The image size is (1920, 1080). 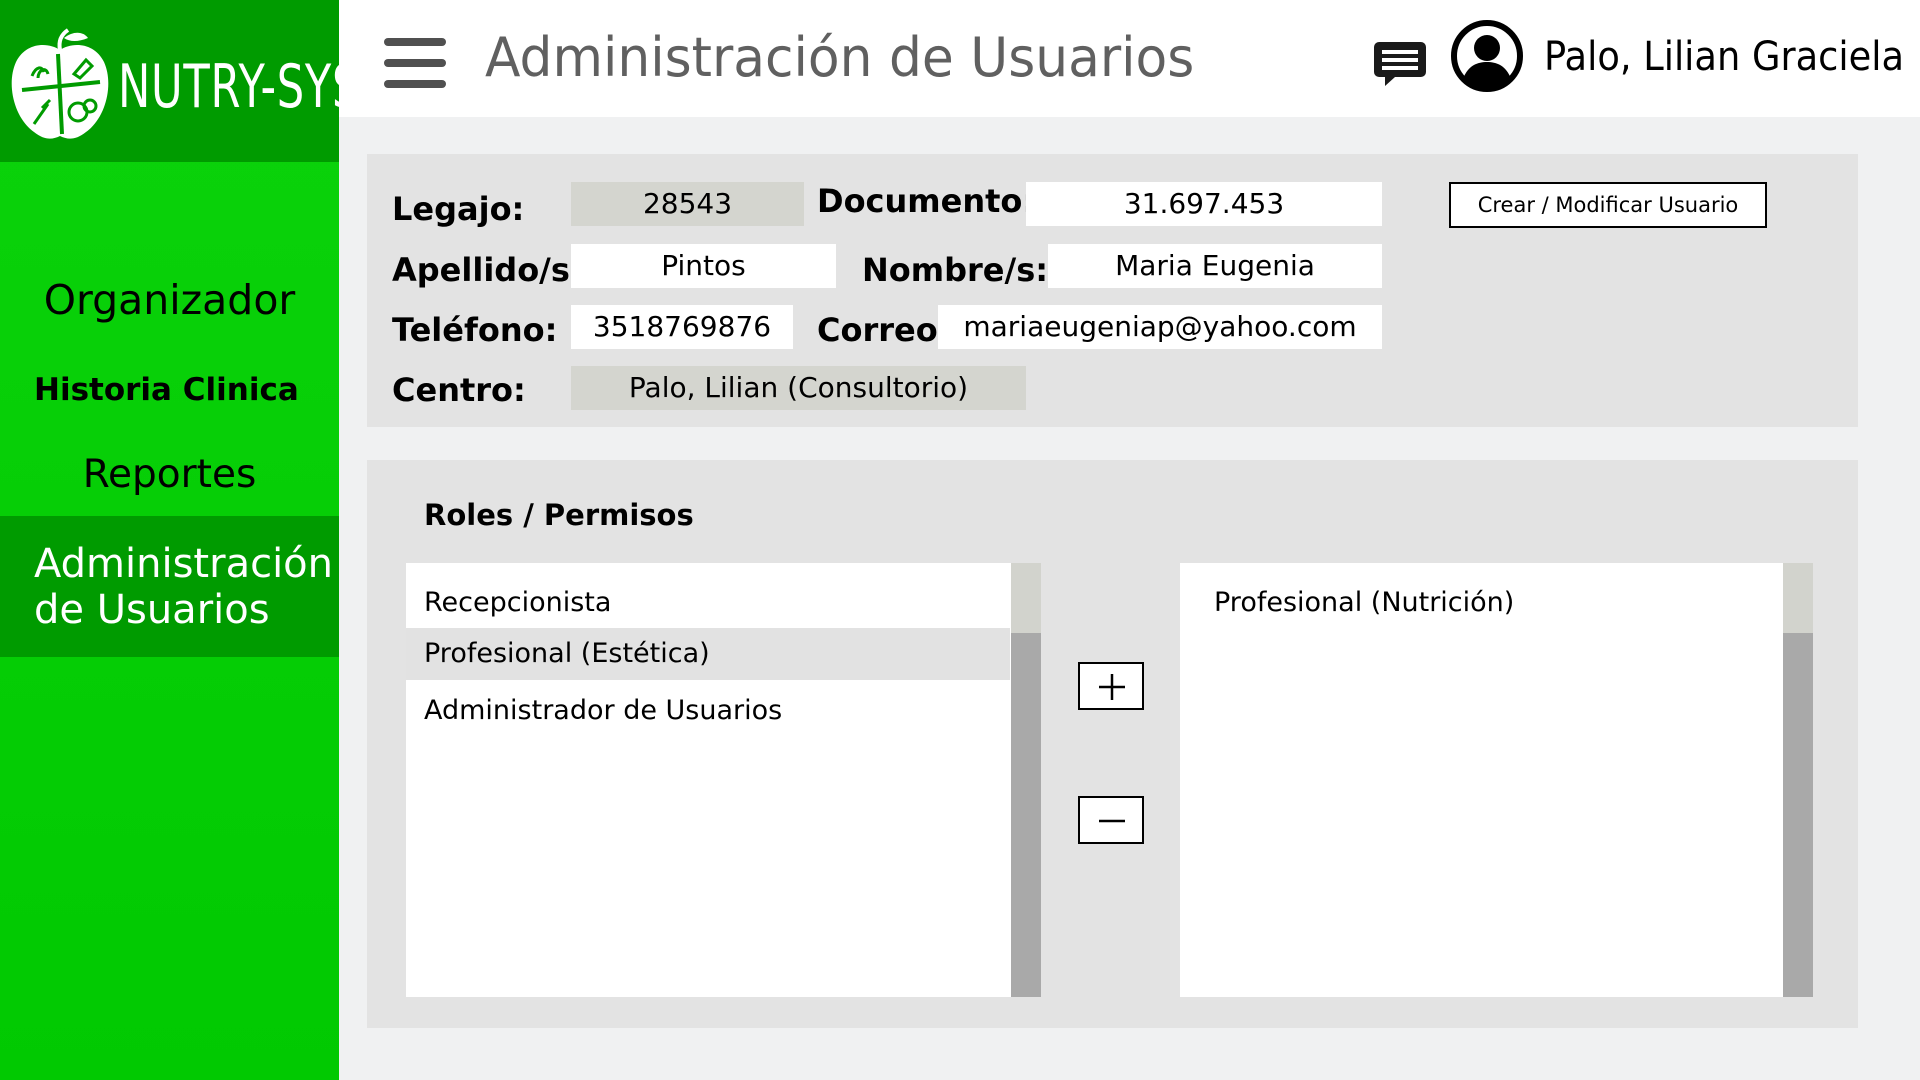 What do you see at coordinates (169, 586) in the screenshot?
I see `sidebar-item-administracion-usuarios: Administración de Usuarios` at bounding box center [169, 586].